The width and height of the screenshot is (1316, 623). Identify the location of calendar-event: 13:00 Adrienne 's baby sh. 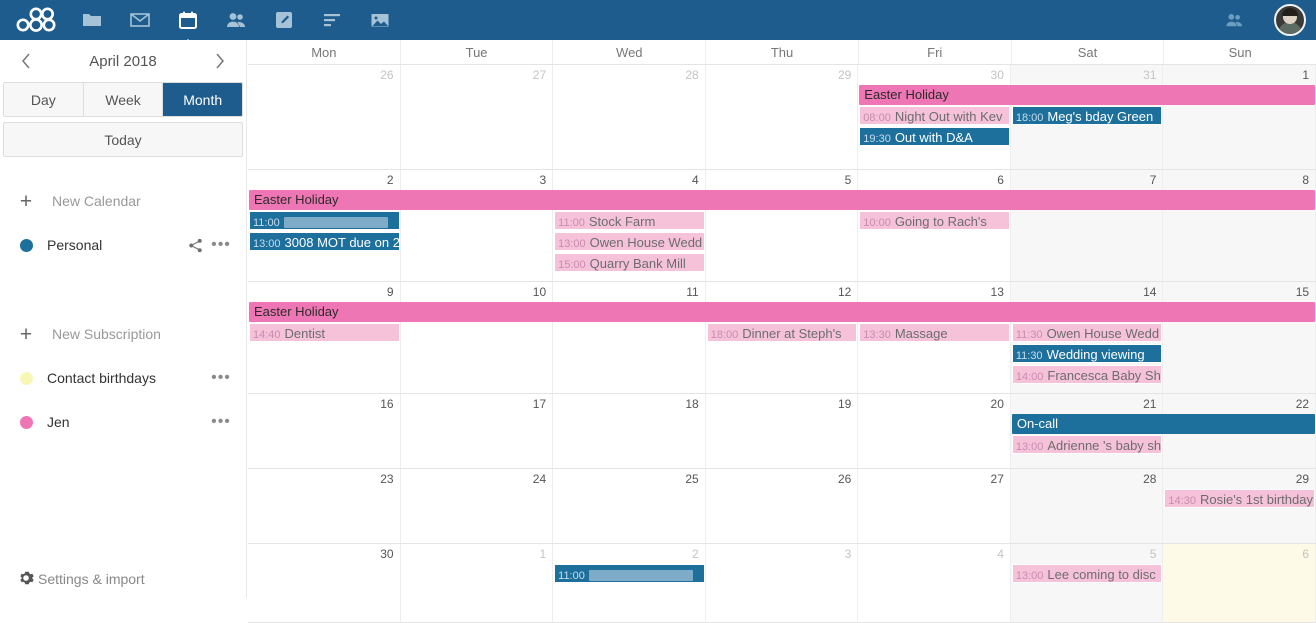
(1087, 444).